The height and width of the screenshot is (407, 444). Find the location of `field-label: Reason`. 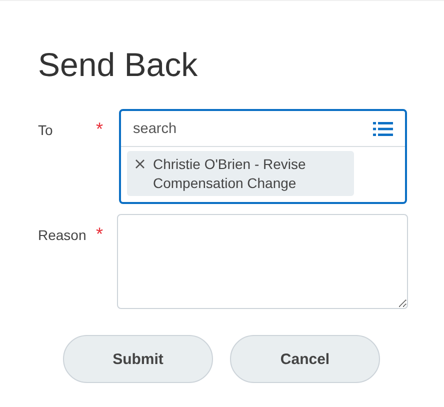

field-label: Reason is located at coordinates (63, 235).